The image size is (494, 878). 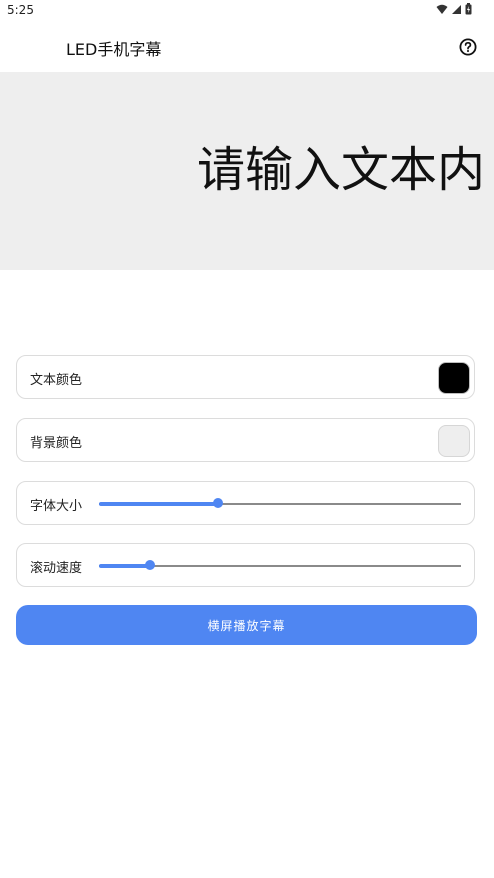 I want to click on battery-icon, so click(x=468, y=9).